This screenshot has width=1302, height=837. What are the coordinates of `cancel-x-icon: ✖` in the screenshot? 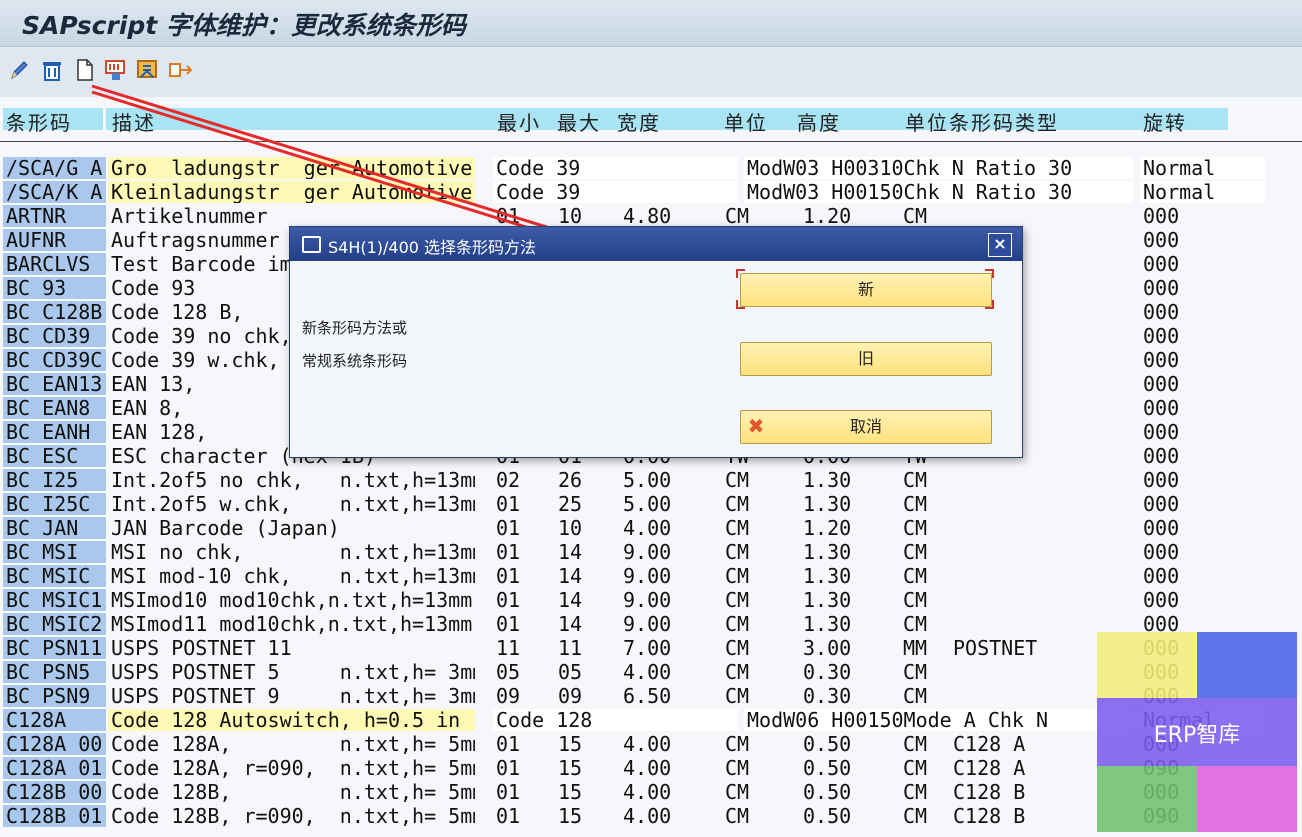 It's located at (756, 426).